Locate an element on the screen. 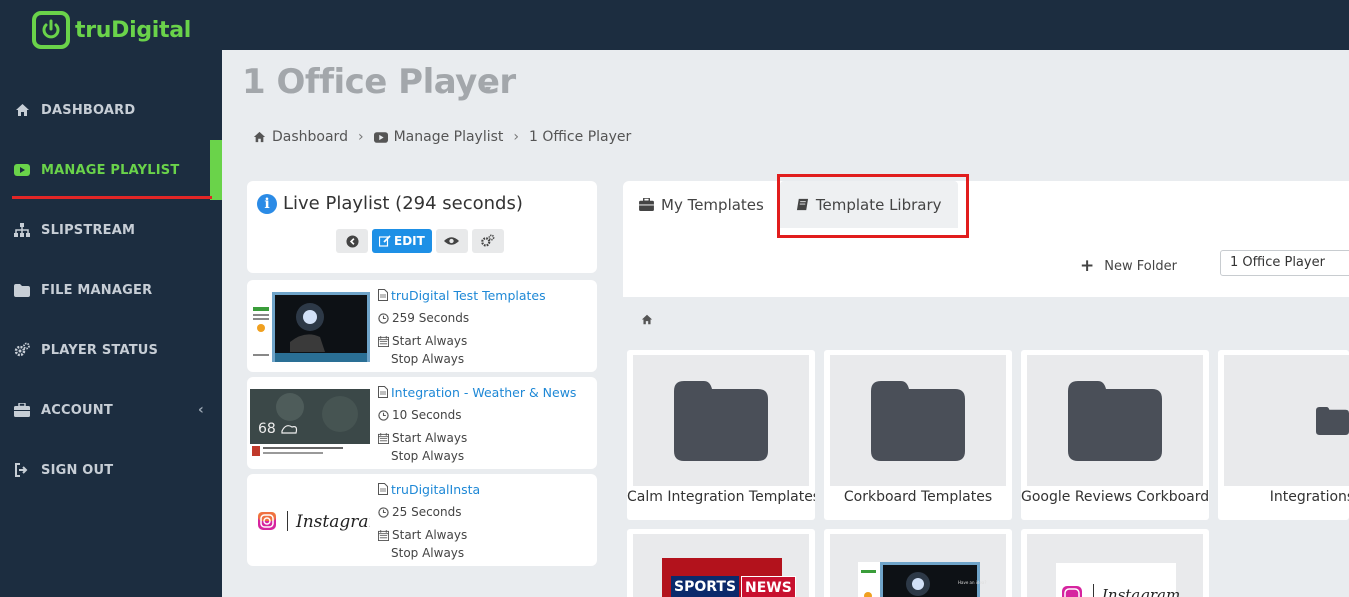 The image size is (1349, 597). playlist-item-duration: 10 Seconds is located at coordinates (427, 415).